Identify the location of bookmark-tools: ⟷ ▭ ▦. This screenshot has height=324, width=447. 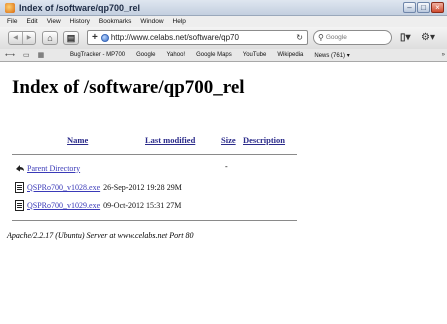
(37, 55).